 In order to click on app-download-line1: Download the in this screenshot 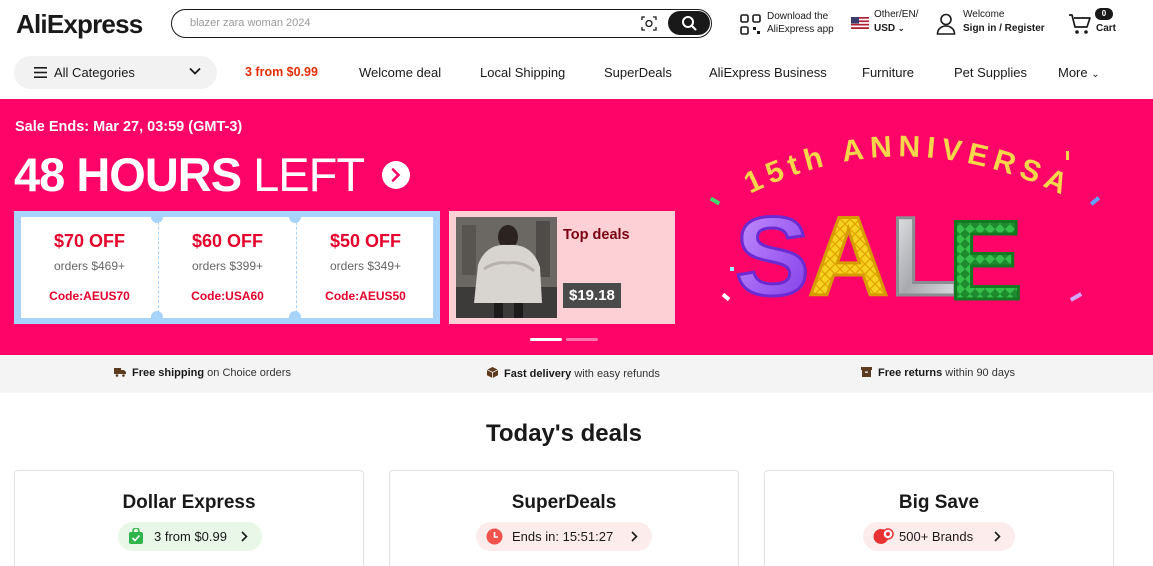, I will do `click(798, 16)`.